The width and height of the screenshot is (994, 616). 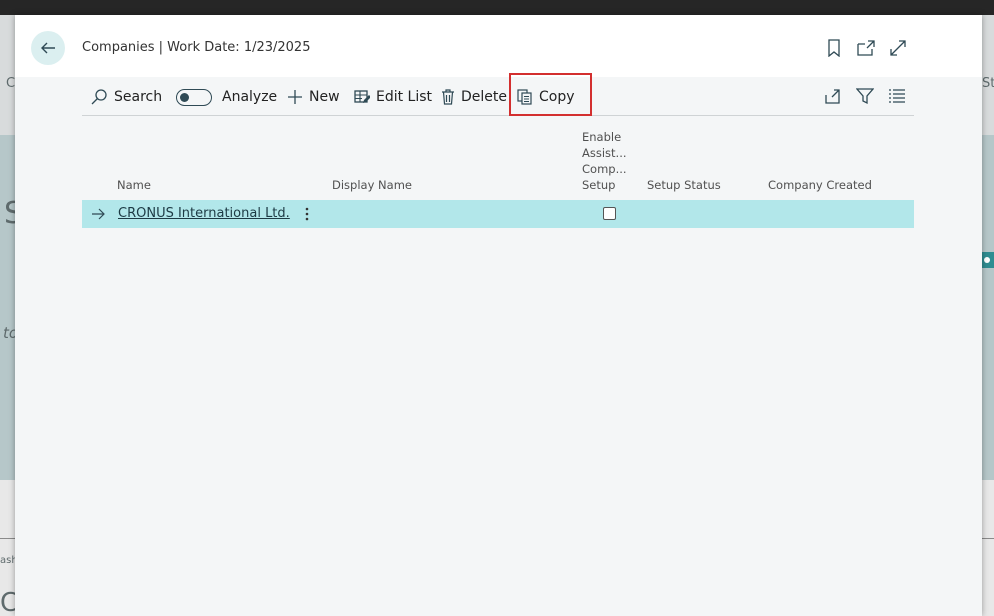 I want to click on filter-icon, so click(x=865, y=96).